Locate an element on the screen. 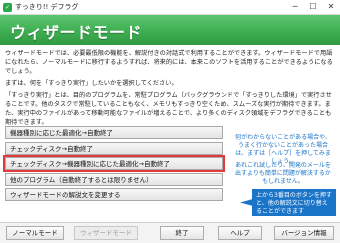 This screenshot has height=243, width=340. optimize-auto-exit-button: 機器種別に応じた最適化→自動終了 is located at coordinates (114, 132).